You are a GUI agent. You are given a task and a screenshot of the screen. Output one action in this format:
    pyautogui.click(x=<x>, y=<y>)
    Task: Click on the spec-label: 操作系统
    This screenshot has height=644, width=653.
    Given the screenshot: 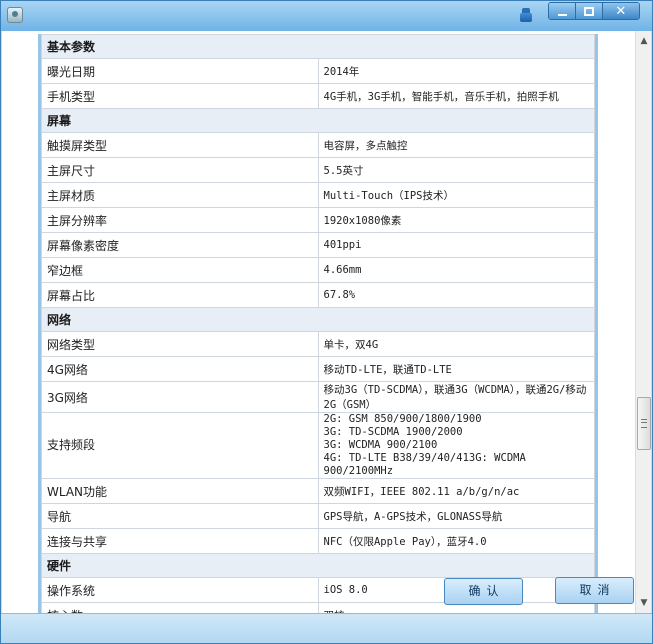 What is the action you would take?
    pyautogui.click(x=180, y=590)
    